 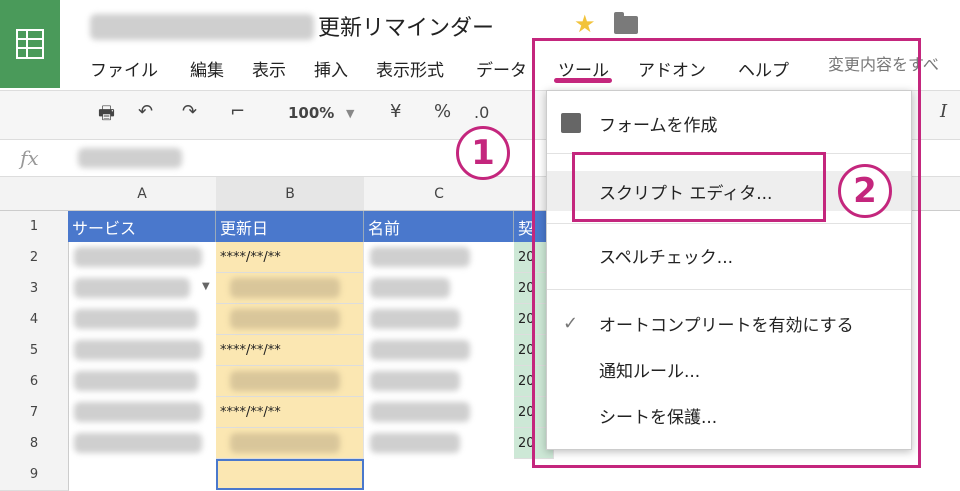 What do you see at coordinates (106, 116) in the screenshot?
I see `print-icon: 🖶` at bounding box center [106, 116].